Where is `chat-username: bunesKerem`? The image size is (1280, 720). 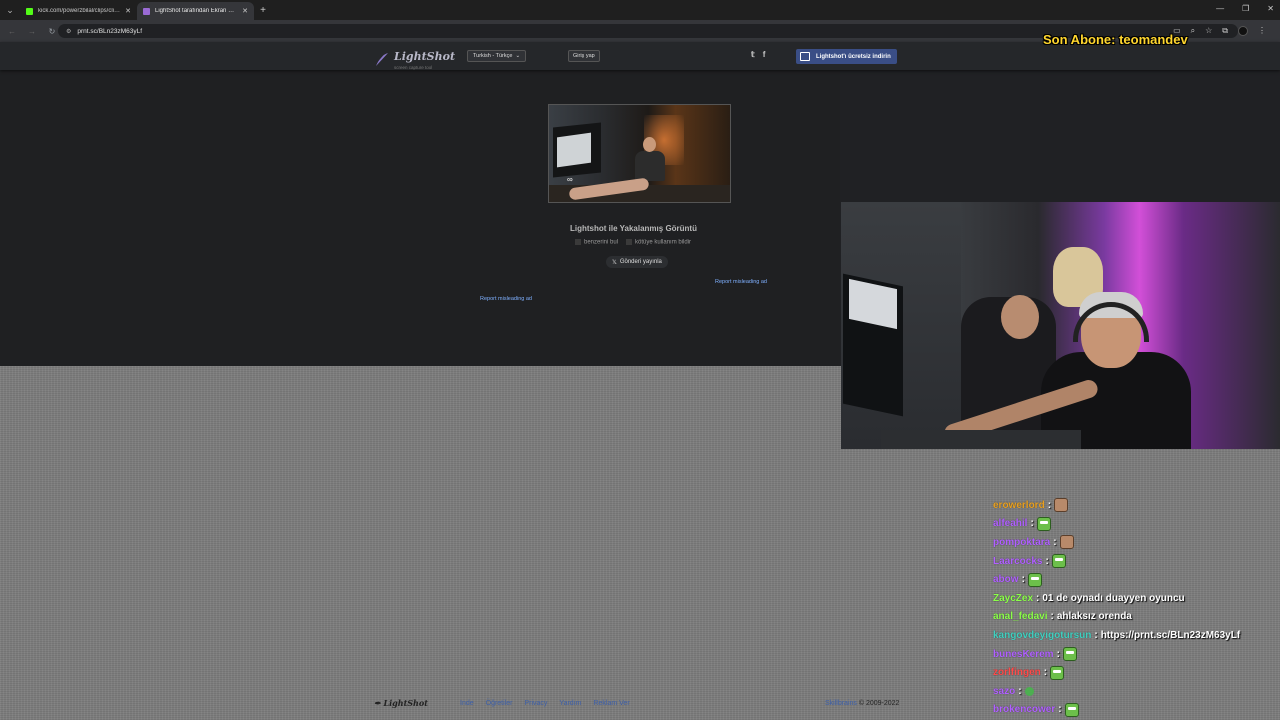
chat-username: bunesKerem is located at coordinates (1023, 654).